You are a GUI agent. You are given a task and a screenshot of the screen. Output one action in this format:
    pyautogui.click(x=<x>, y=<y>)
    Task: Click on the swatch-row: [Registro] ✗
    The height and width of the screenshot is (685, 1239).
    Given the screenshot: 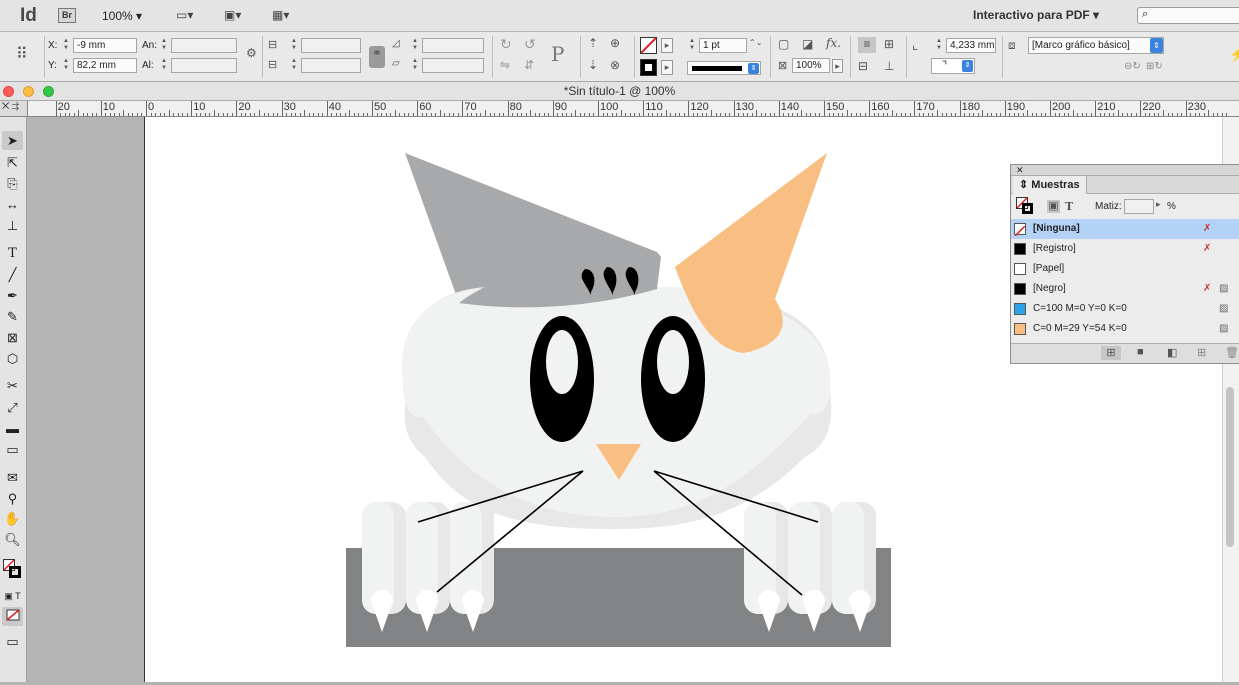 What is the action you would take?
    pyautogui.click(x=1125, y=249)
    